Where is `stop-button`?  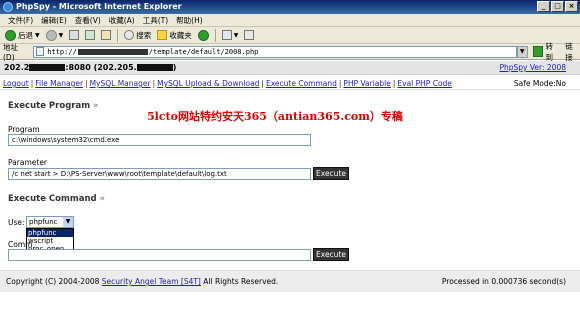
stop-button is located at coordinates (74, 35).